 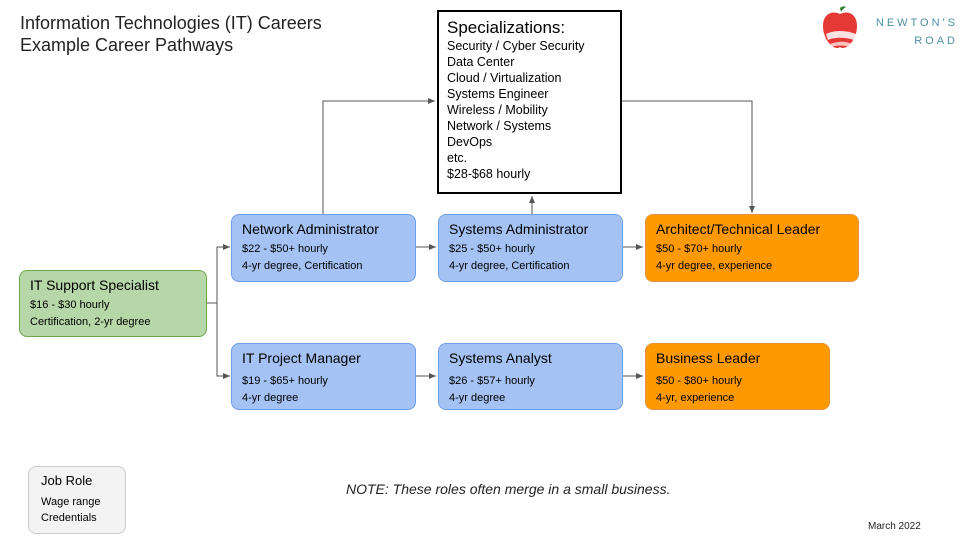 I want to click on specialization-item: Cloud / Virtualization, so click(x=504, y=78).